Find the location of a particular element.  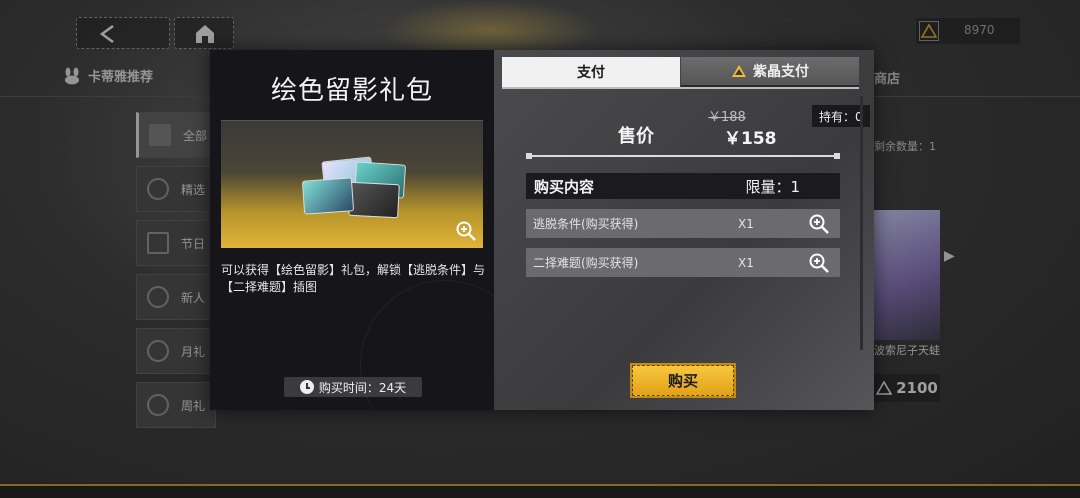

item-name: 二择难题(购买获得) is located at coordinates (586, 263).